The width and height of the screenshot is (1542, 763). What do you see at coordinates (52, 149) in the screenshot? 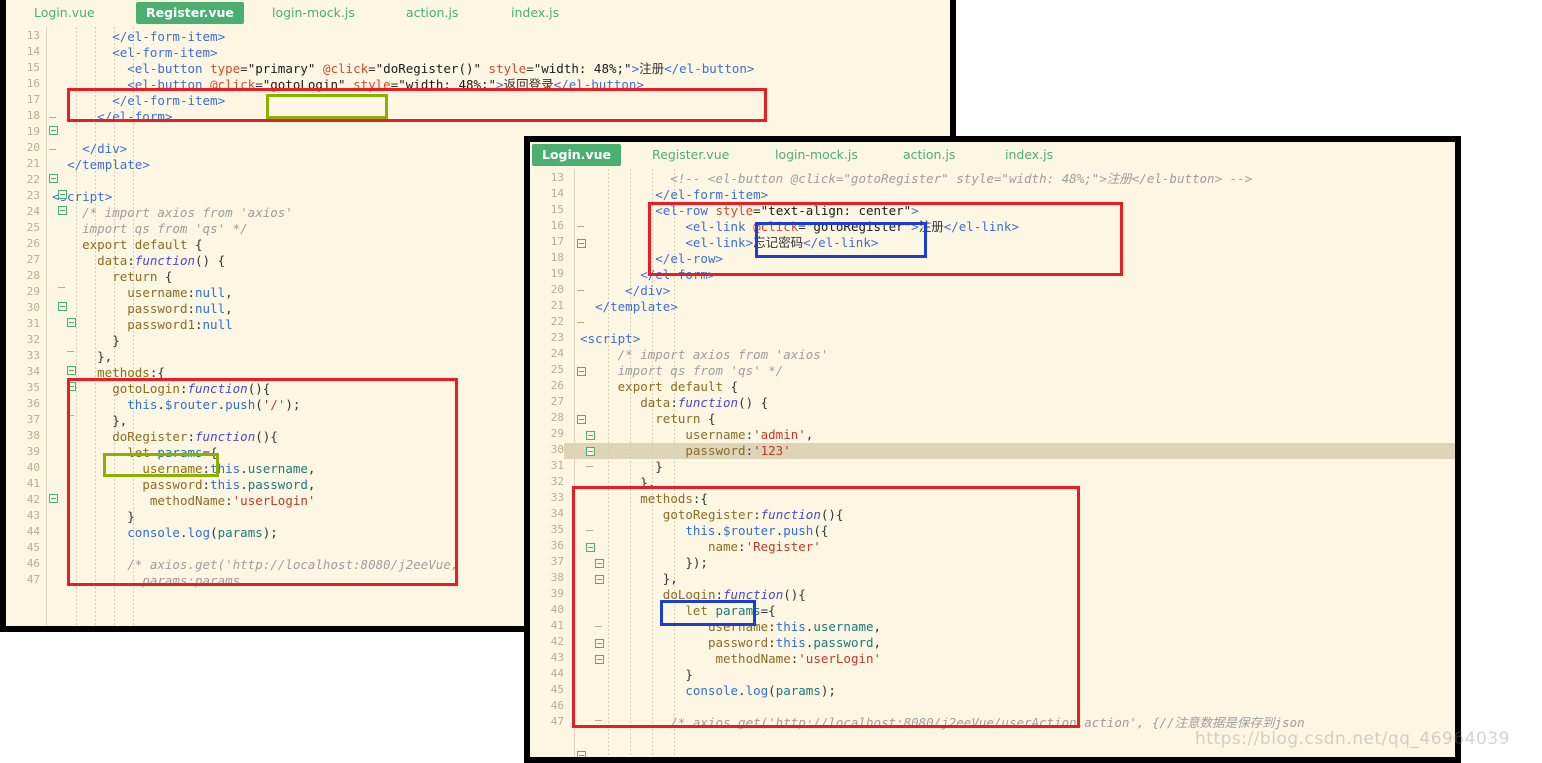
I see `fold-dash-20-back` at bounding box center [52, 149].